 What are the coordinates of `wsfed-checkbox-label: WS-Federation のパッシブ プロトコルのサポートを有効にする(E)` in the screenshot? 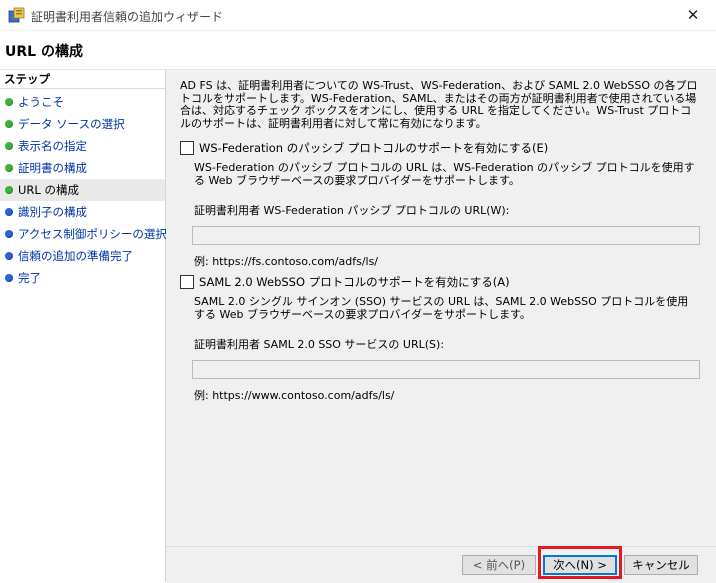 It's located at (373, 148).